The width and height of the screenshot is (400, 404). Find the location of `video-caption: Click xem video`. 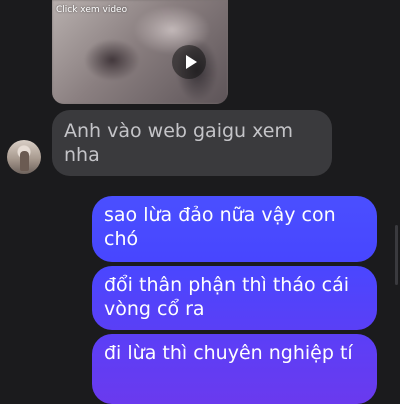

video-caption: Click xem video is located at coordinates (92, 10).